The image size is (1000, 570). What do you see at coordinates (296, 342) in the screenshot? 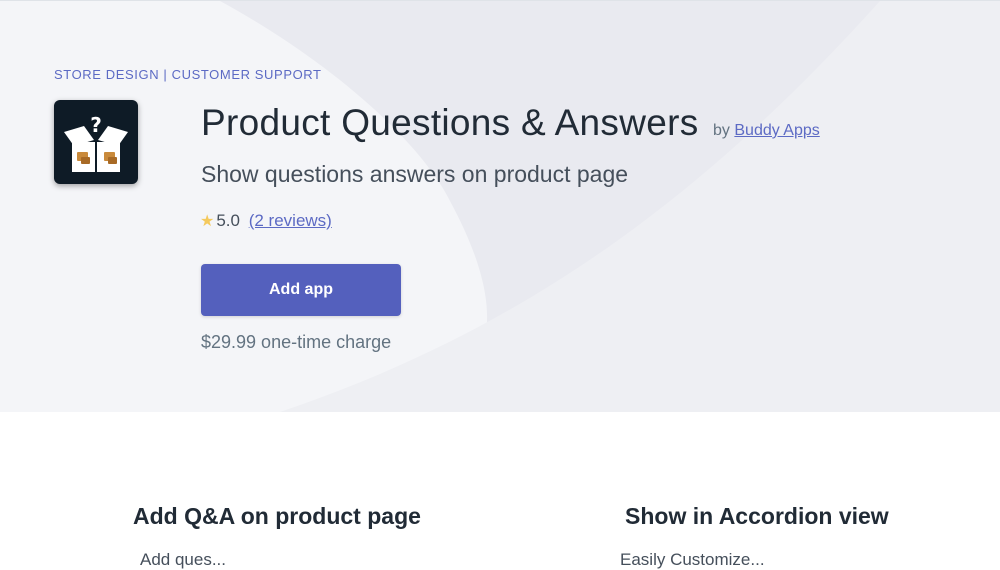
I see `price-text: $29.99 one-time charge` at bounding box center [296, 342].